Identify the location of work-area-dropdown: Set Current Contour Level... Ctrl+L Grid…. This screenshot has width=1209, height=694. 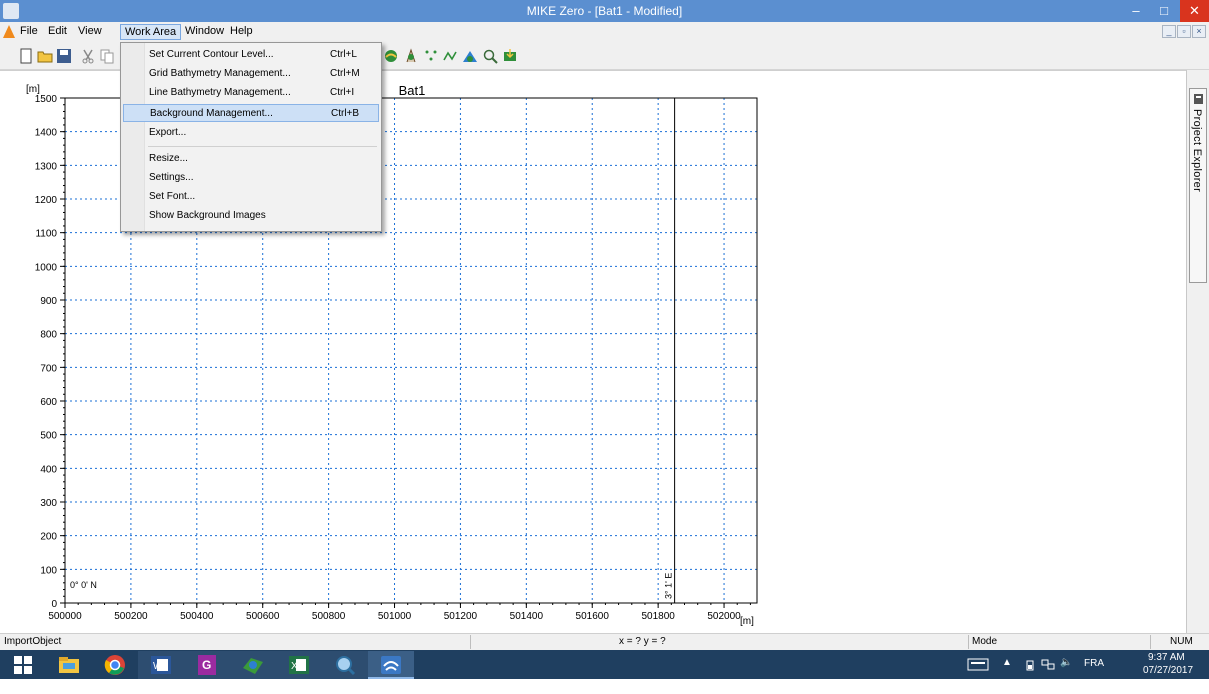
(251, 137).